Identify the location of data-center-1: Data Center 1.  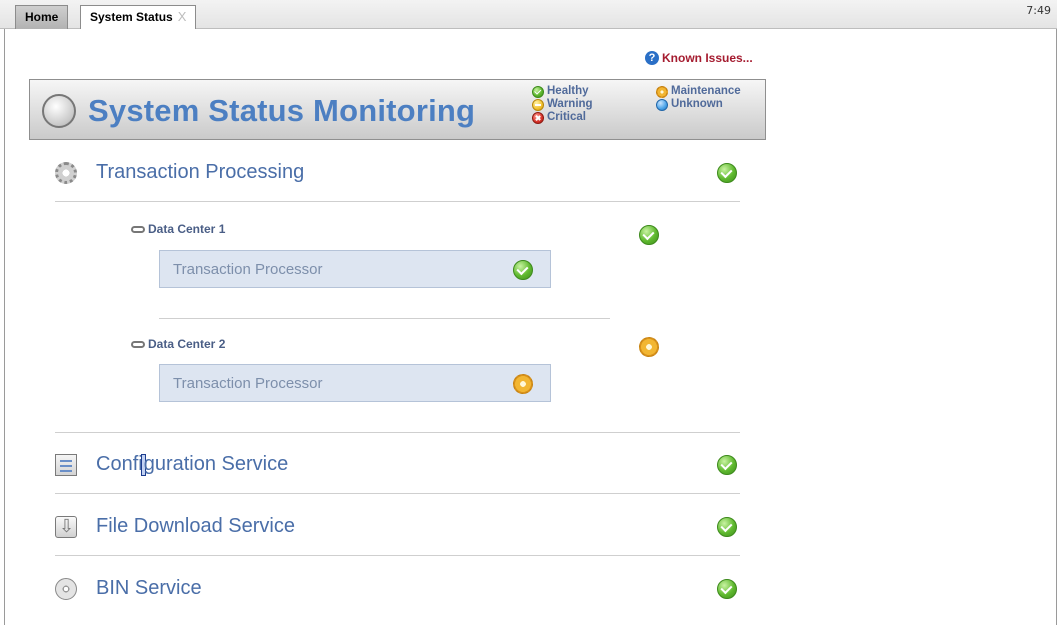
(178, 229).